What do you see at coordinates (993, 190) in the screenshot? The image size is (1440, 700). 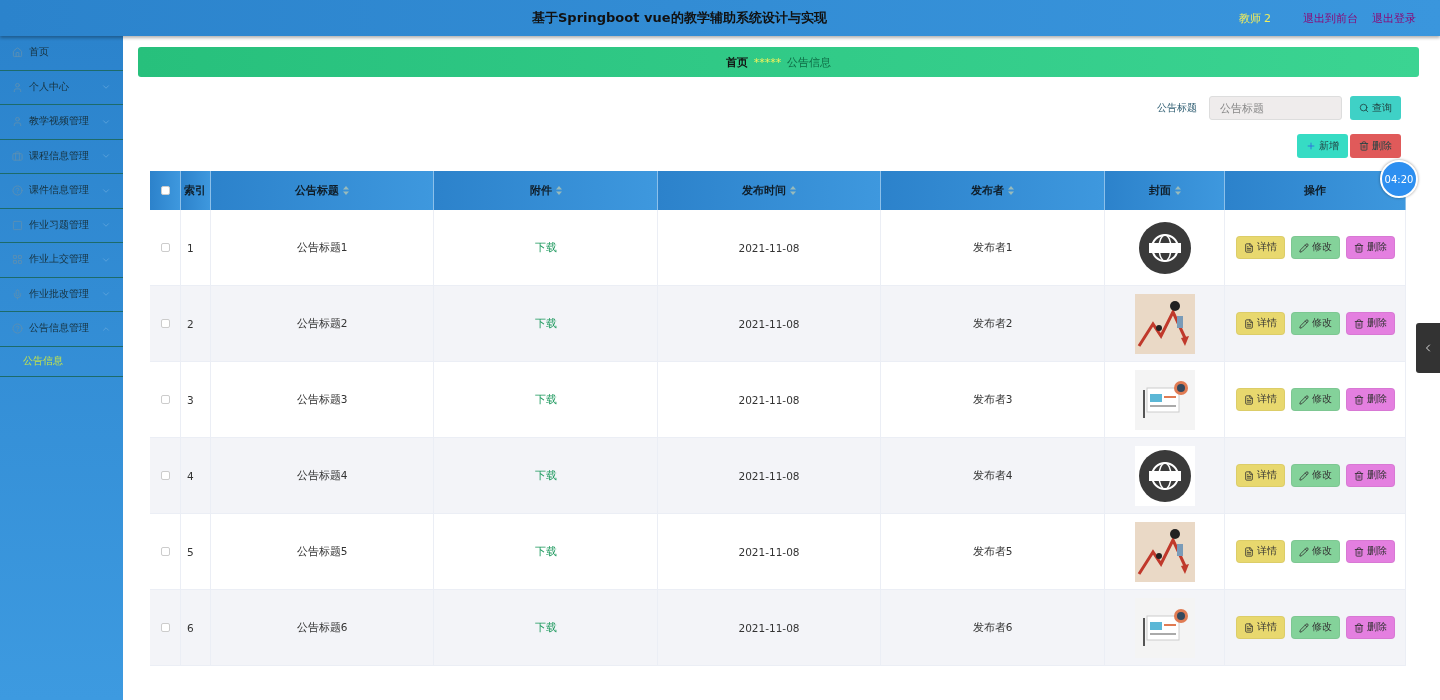 I see `column-header: 发布者` at bounding box center [993, 190].